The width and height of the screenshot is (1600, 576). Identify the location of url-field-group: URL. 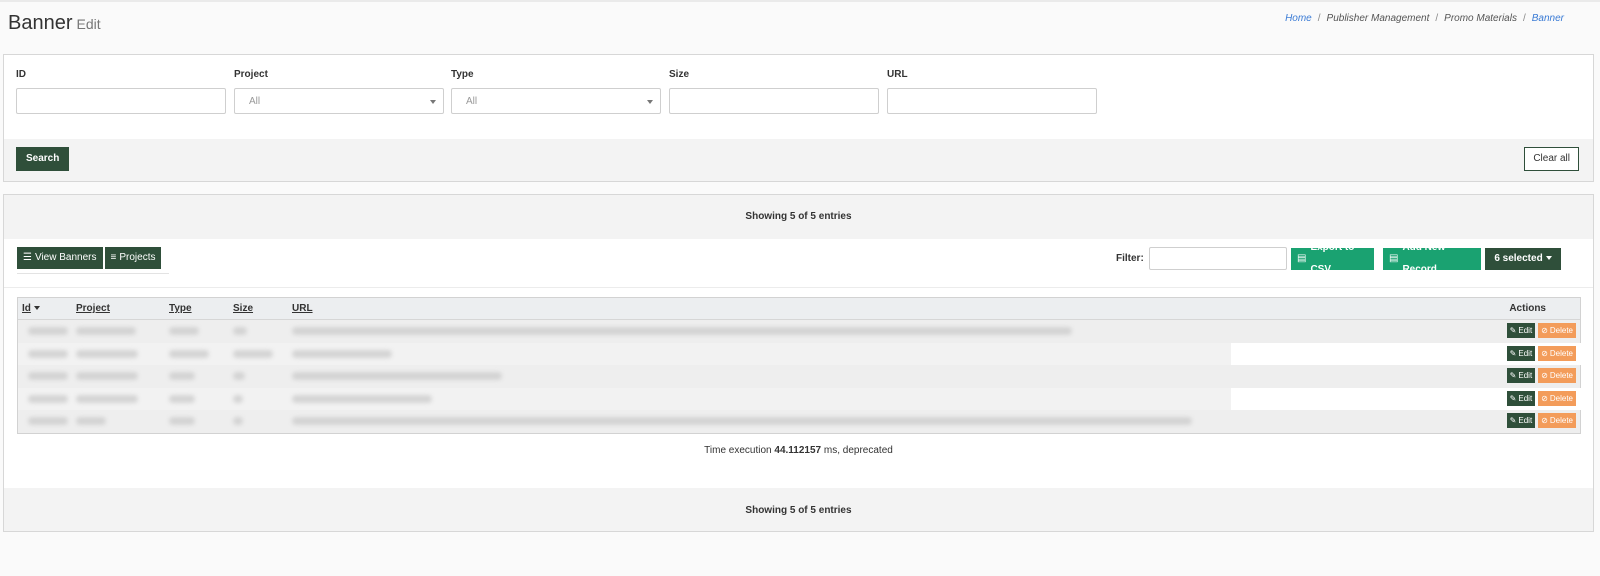
(992, 91).